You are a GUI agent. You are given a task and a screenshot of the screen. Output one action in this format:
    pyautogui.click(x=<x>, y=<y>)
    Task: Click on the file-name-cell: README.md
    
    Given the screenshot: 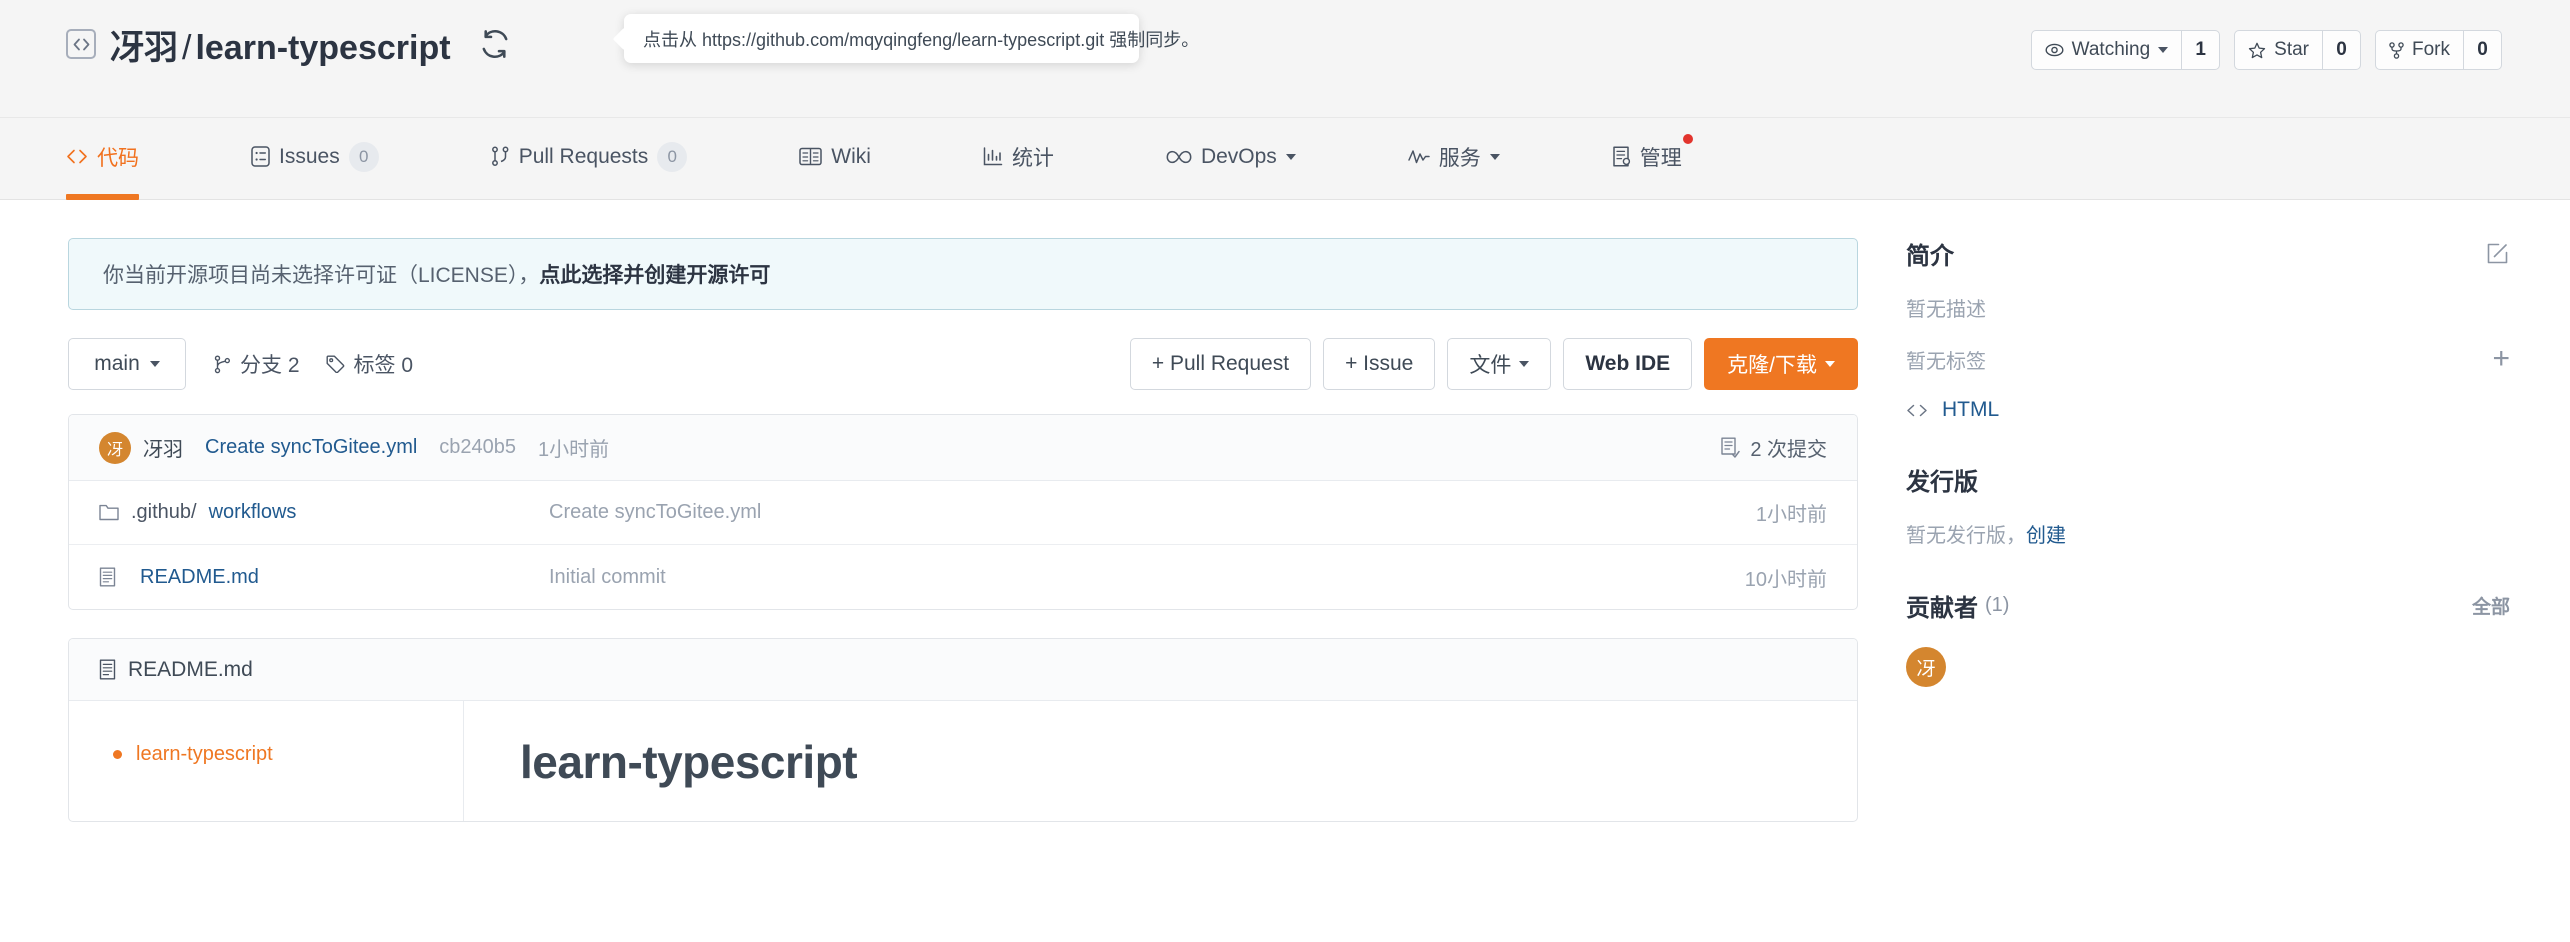 What is the action you would take?
    pyautogui.click(x=299, y=577)
    